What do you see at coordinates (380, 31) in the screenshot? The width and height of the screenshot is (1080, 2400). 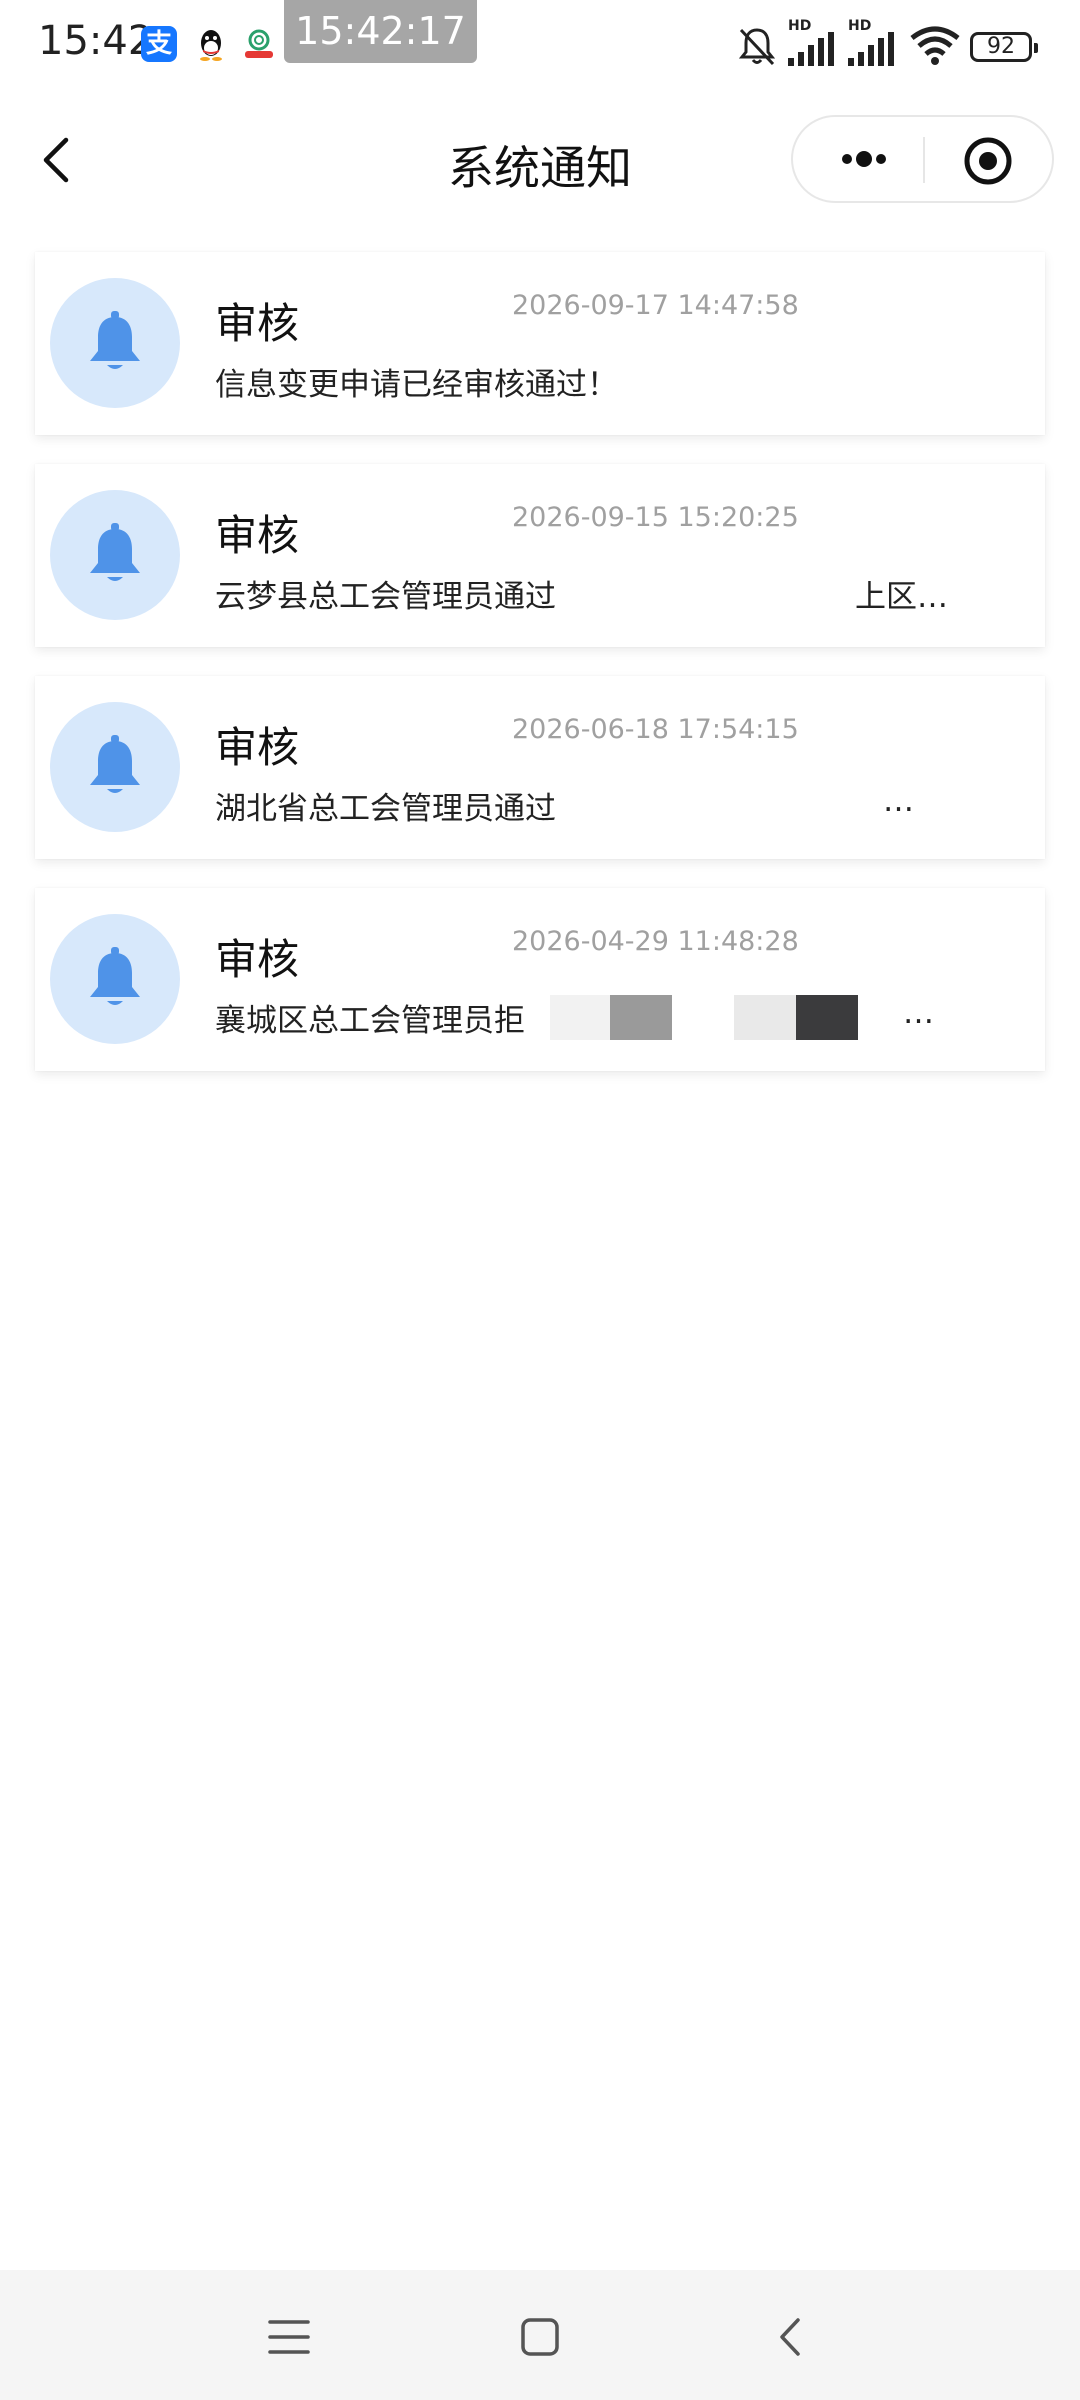 I see `screen-recording-time: 15:42:17` at bounding box center [380, 31].